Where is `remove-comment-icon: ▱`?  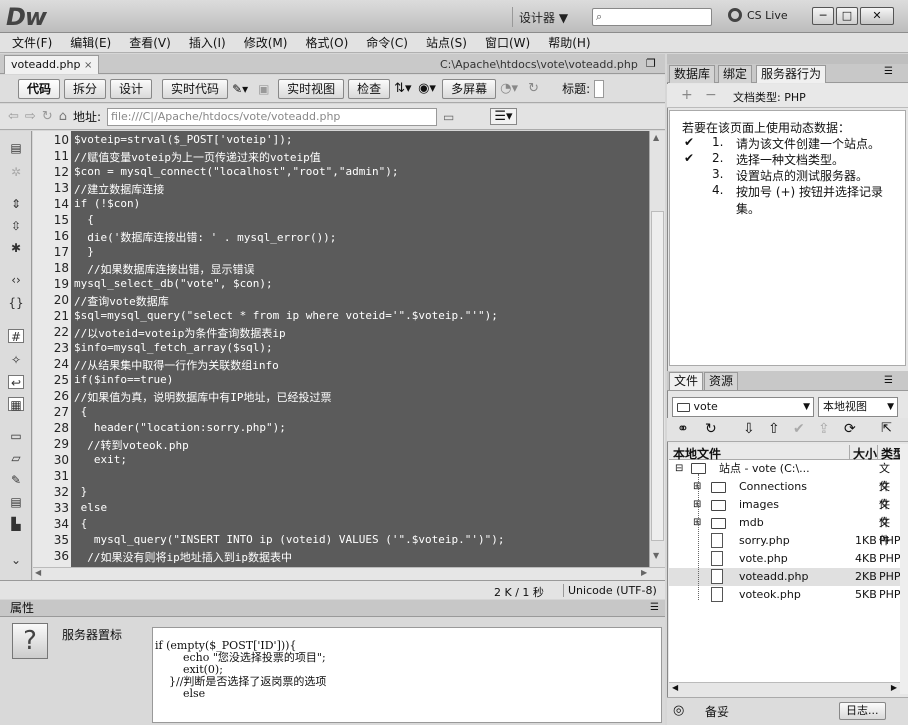
remove-comment-icon: ▱ is located at coordinates (16, 458).